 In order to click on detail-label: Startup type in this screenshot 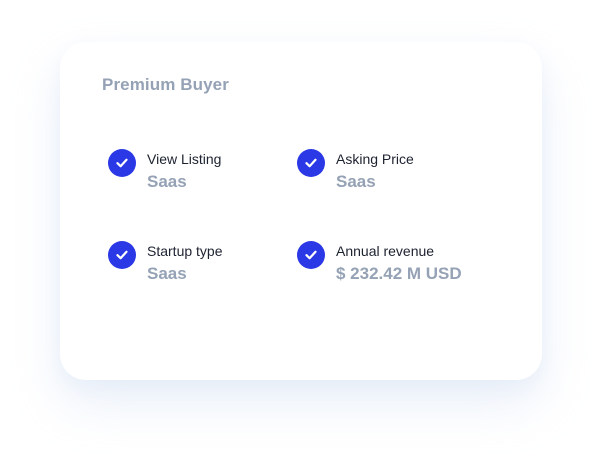, I will do `click(185, 251)`.